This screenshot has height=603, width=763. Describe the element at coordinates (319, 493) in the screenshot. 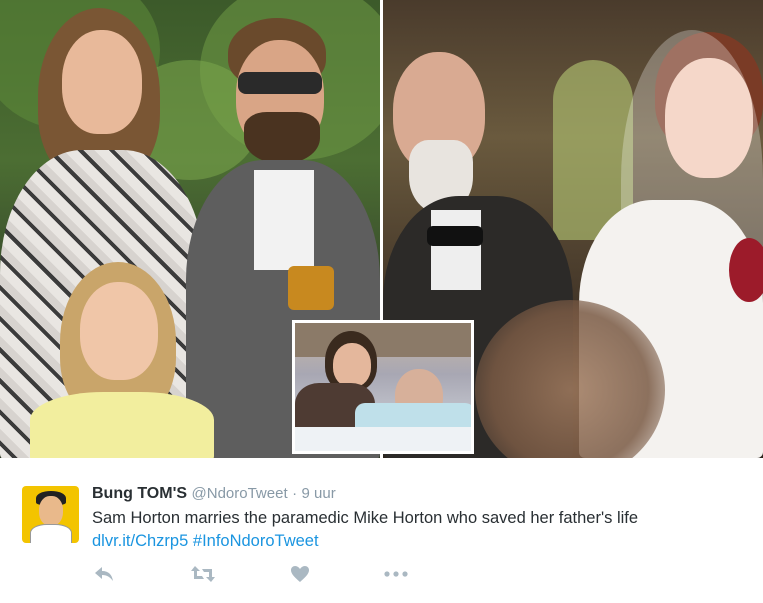

I see `tweet-timestamp: 9 uur` at that location.